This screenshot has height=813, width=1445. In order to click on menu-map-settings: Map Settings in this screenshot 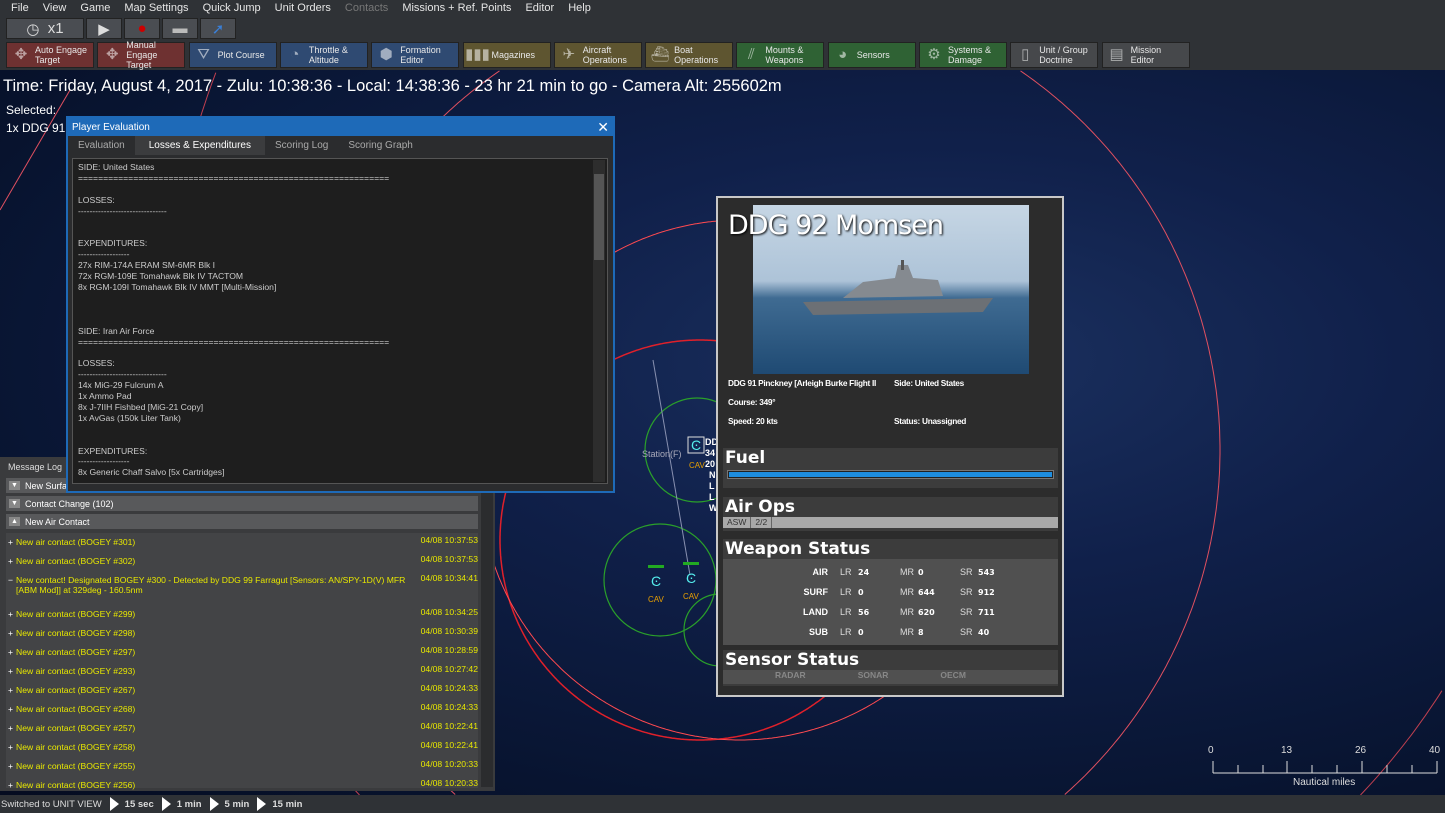, I will do `click(156, 8)`.